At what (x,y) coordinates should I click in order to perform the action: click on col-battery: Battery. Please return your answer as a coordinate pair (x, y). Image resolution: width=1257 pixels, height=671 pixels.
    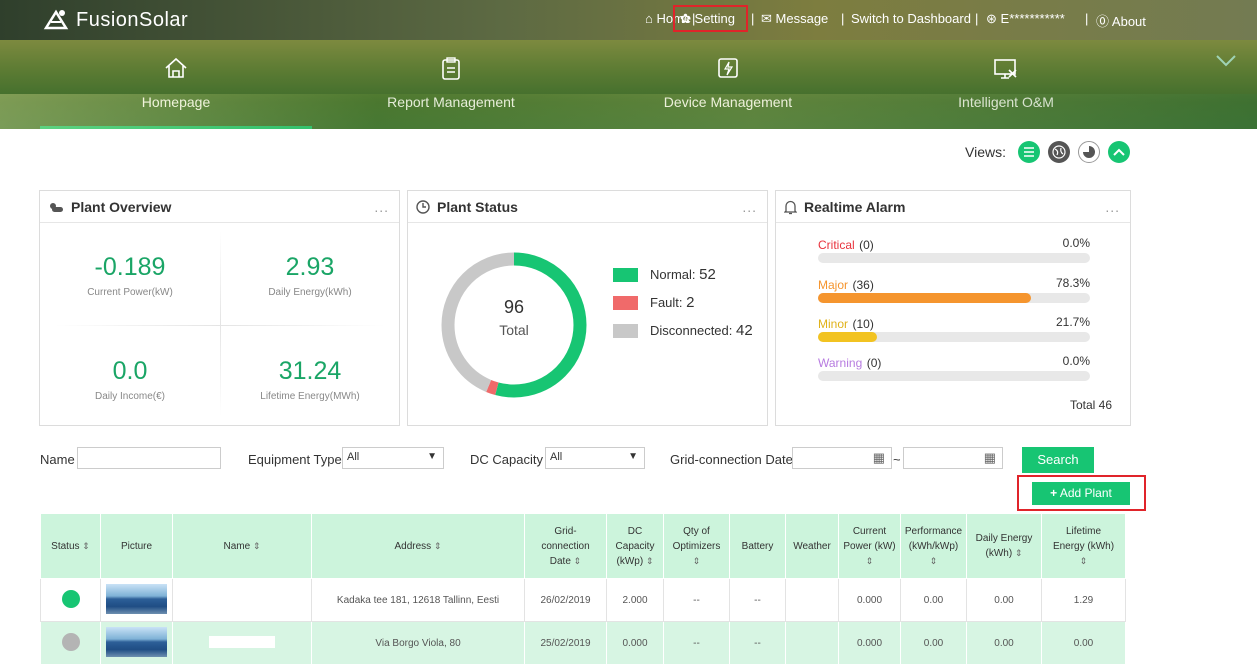
    Looking at the image, I should click on (757, 546).